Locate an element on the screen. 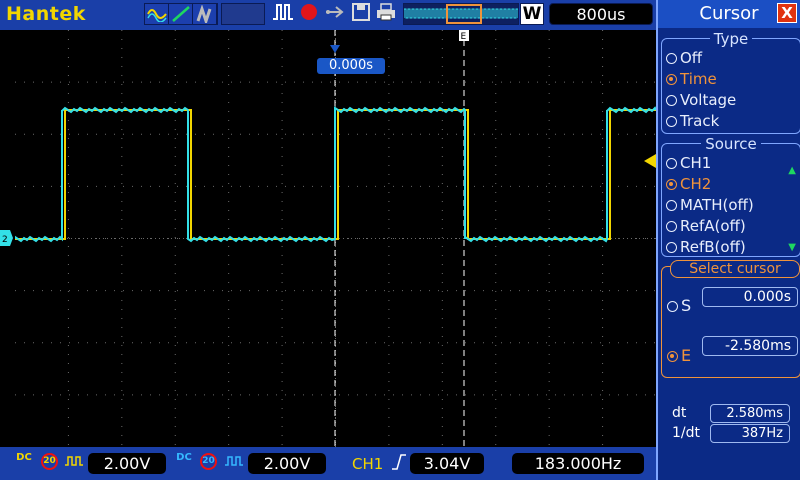 The width and height of the screenshot is (800, 480). source-option-ch2: CH2 is located at coordinates (731, 184).